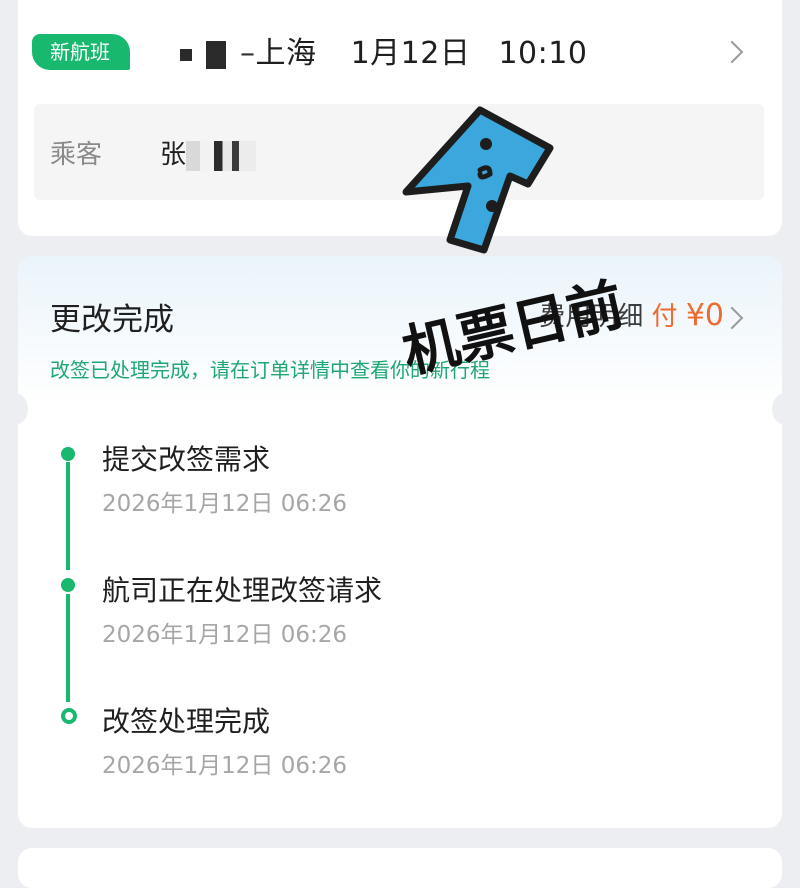  What do you see at coordinates (400, 868) in the screenshot?
I see `next-card` at bounding box center [400, 868].